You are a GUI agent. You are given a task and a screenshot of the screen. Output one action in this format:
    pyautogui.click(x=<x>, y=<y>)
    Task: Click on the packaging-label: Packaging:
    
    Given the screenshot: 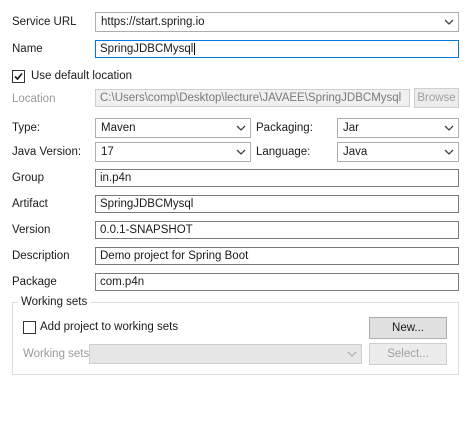 What is the action you would take?
    pyautogui.click(x=284, y=128)
    